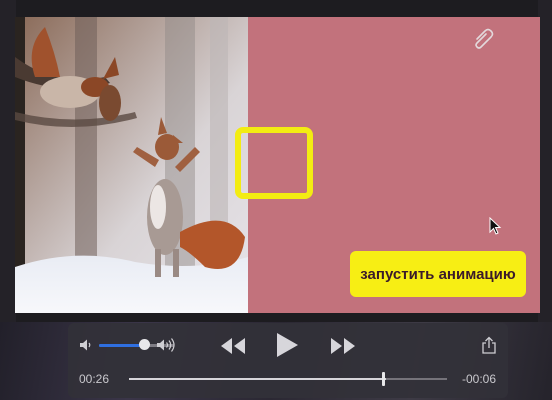 Image resolution: width=552 pixels, height=400 pixels. What do you see at coordinates (167, 345) in the screenshot?
I see `volume-high-icon` at bounding box center [167, 345].